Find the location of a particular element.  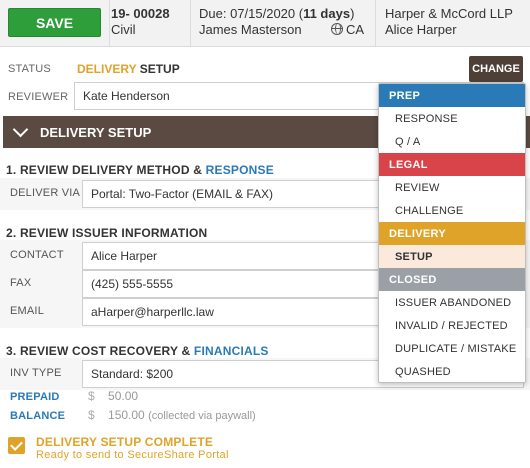

change-status-button: CHANGE is located at coordinates (496, 69).